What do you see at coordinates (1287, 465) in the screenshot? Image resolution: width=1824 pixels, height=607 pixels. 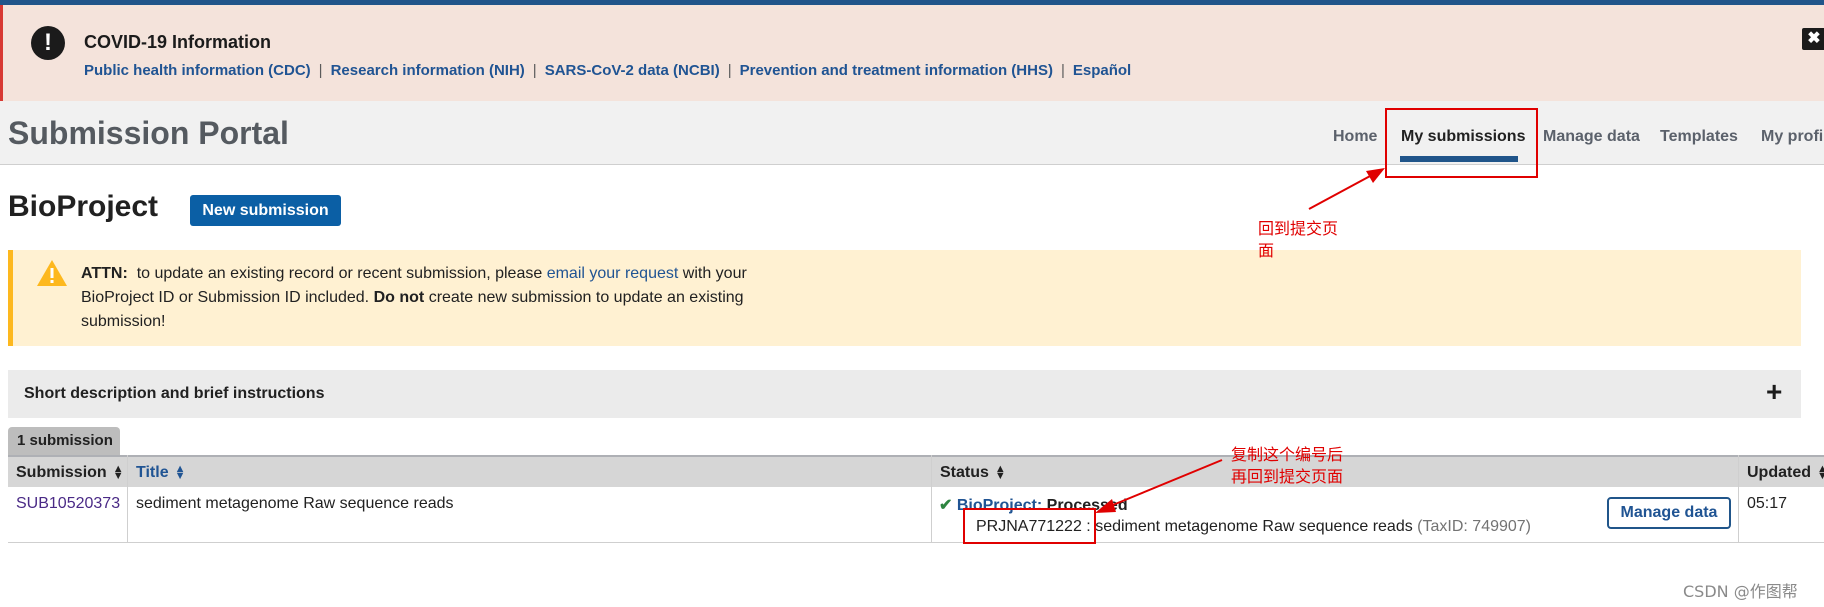 I see `annotation-note-2: 复制这个编号后 再回到提交页面` at bounding box center [1287, 465].